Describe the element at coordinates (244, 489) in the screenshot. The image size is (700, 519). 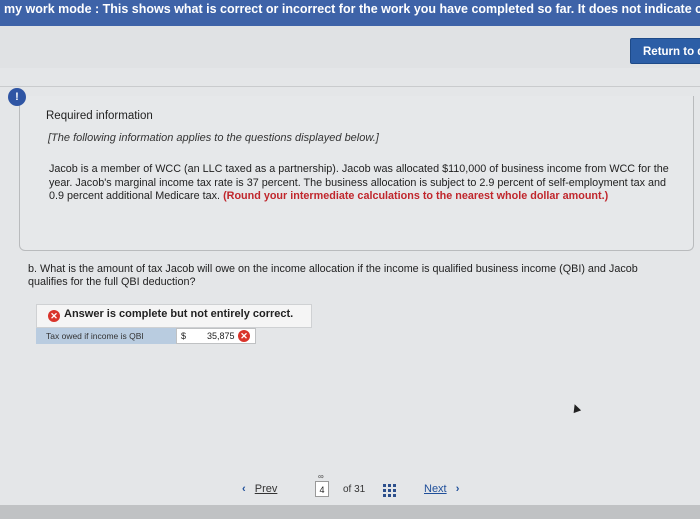
I see `chevron-left-icon: ‹` at that location.